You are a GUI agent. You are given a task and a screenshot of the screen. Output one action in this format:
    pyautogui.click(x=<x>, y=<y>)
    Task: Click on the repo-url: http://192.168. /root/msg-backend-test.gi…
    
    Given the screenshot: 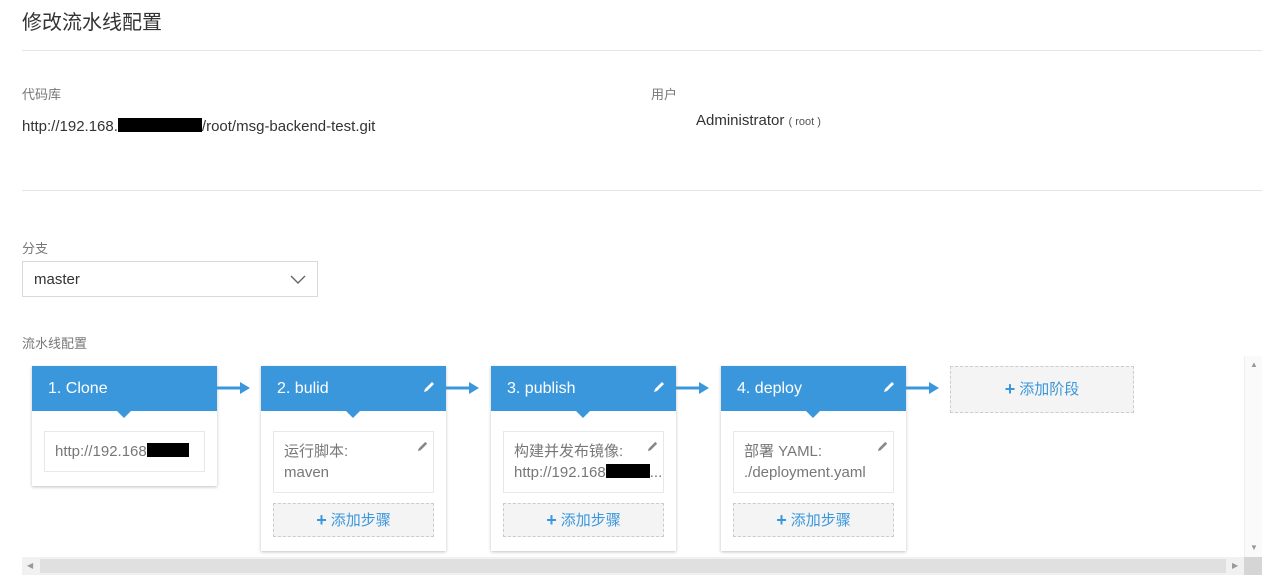 What is the action you would take?
    pyautogui.click(x=198, y=126)
    